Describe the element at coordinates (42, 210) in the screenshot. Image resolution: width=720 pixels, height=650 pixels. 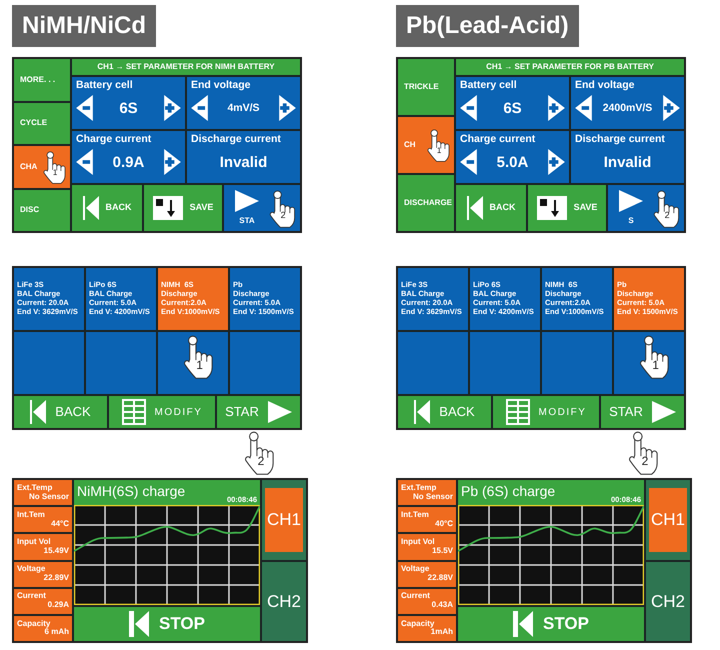
I see `mode-button: DISC` at that location.